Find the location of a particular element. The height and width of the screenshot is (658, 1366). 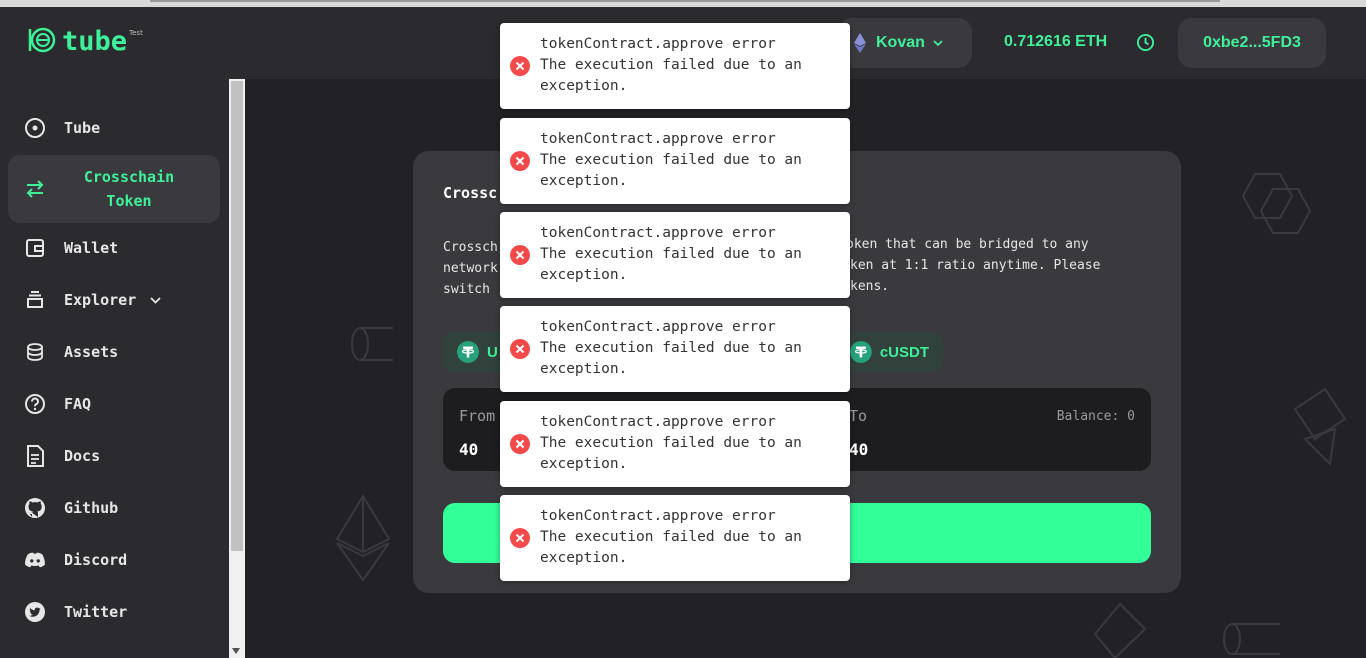

to-balance: Balance: 0 is located at coordinates (1095, 416).